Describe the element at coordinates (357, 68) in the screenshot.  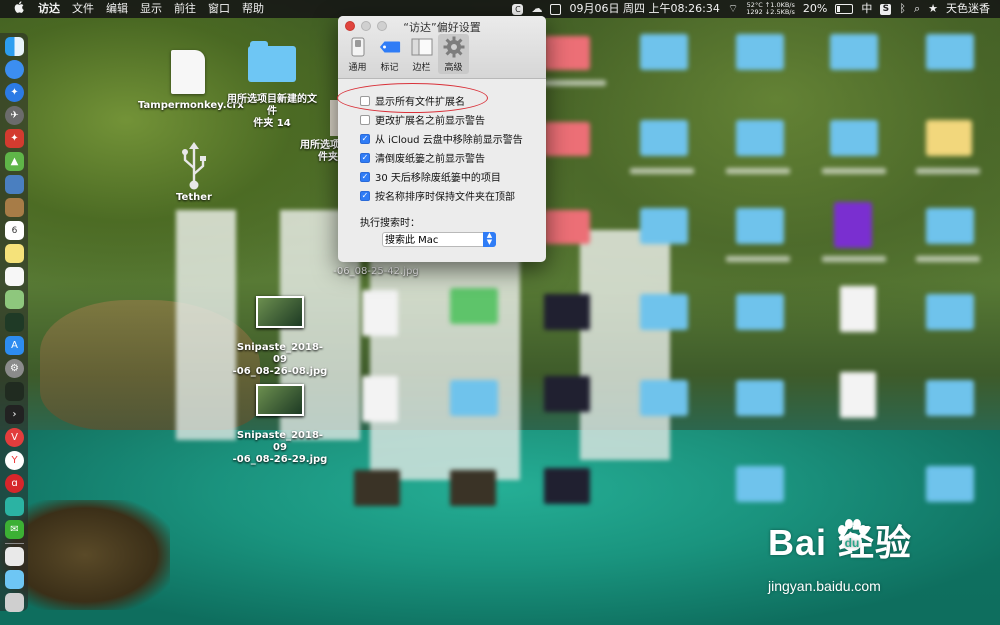
I see `tab-general-label: 通用` at that location.